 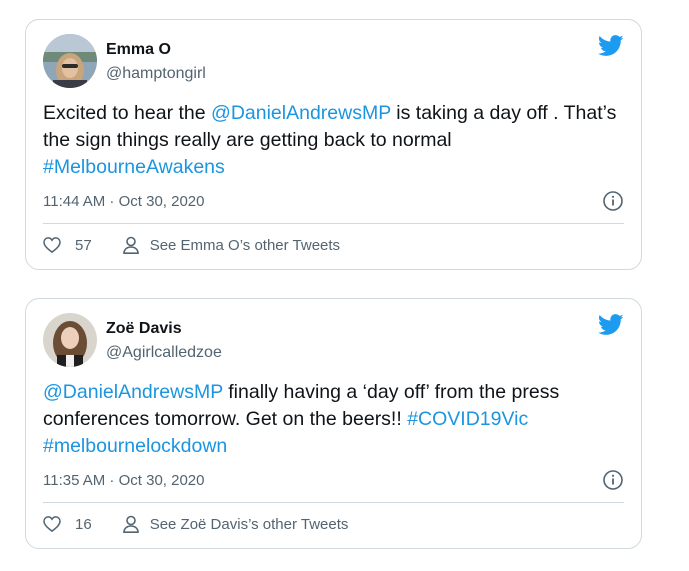 I want to click on see-other-tweets-label: See Emma O’s other Tweets, so click(x=245, y=245).